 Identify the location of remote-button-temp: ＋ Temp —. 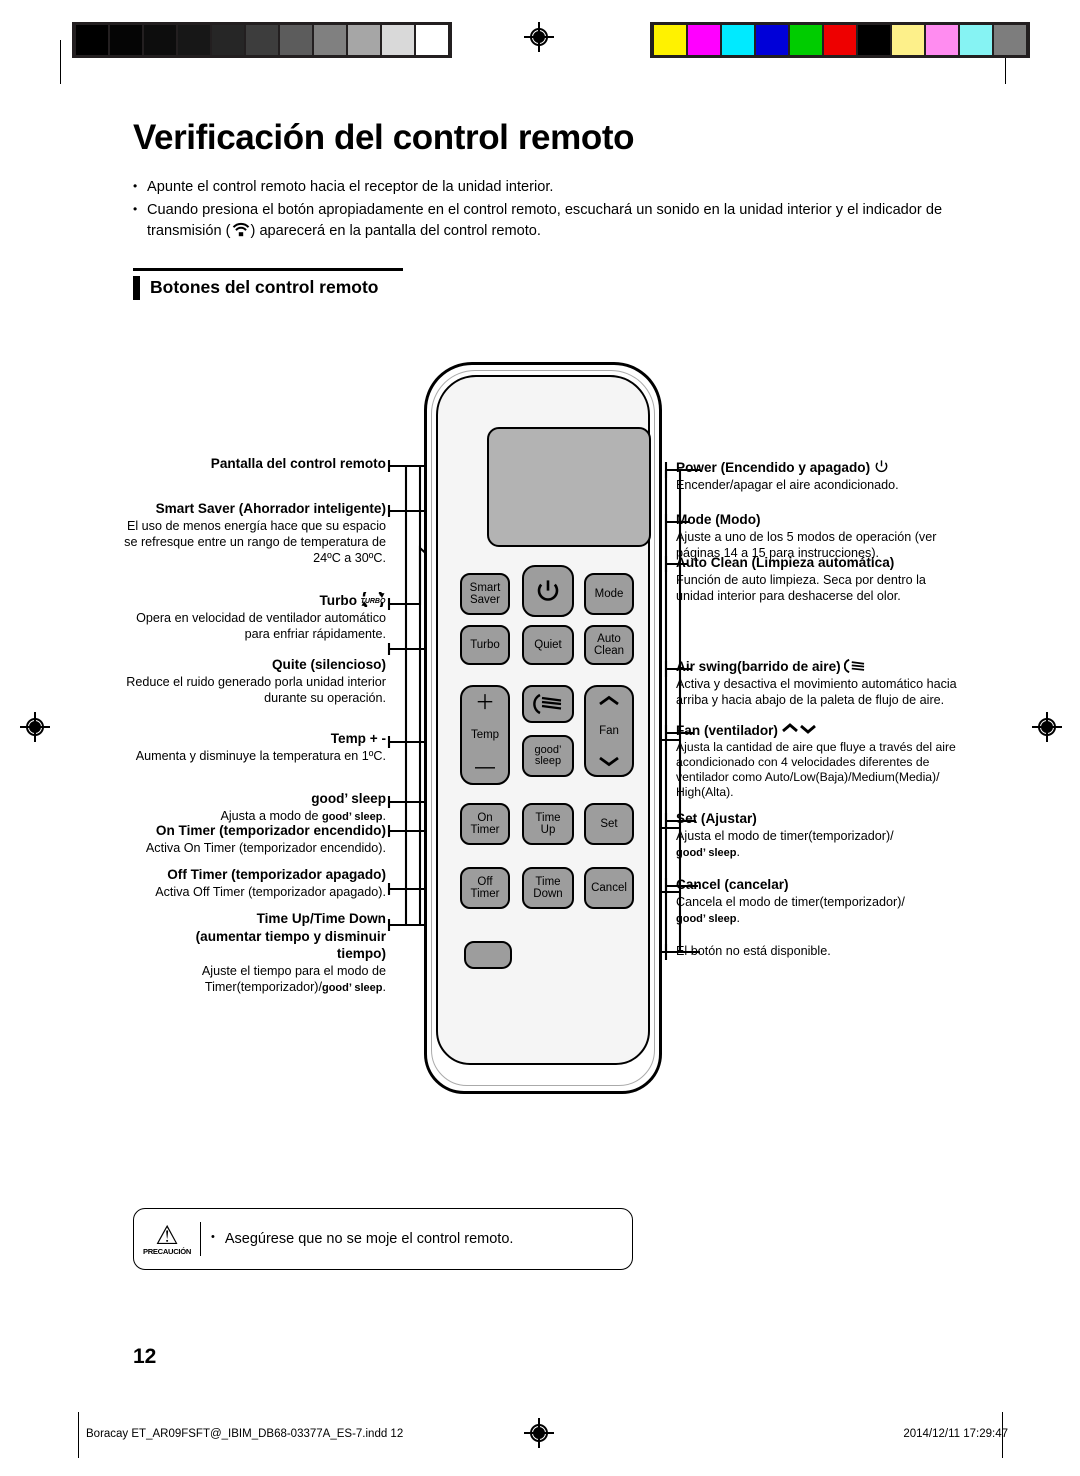
(485, 735).